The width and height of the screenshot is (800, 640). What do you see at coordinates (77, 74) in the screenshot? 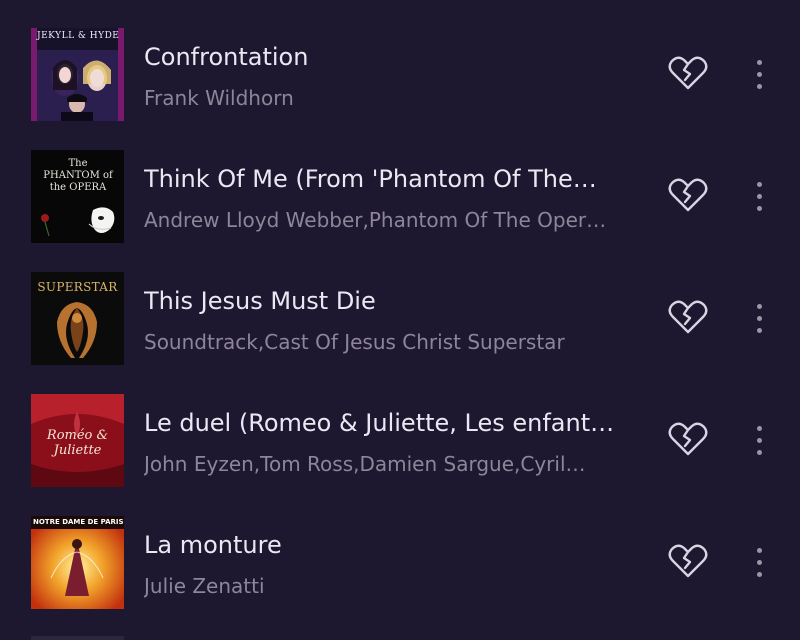
I see `album-cover-jekyll-hyde: JEKYLL & HYDE` at bounding box center [77, 74].